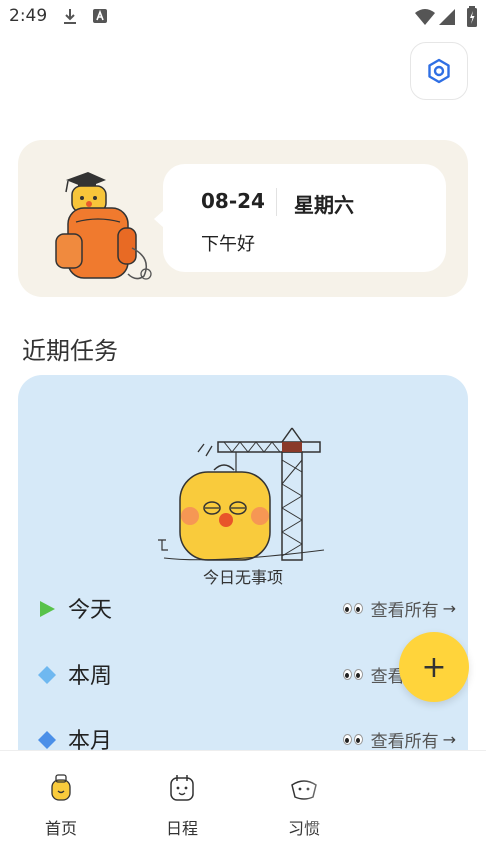  What do you see at coordinates (61, 806) in the screenshot?
I see `nav-item-home: 首页` at bounding box center [61, 806].